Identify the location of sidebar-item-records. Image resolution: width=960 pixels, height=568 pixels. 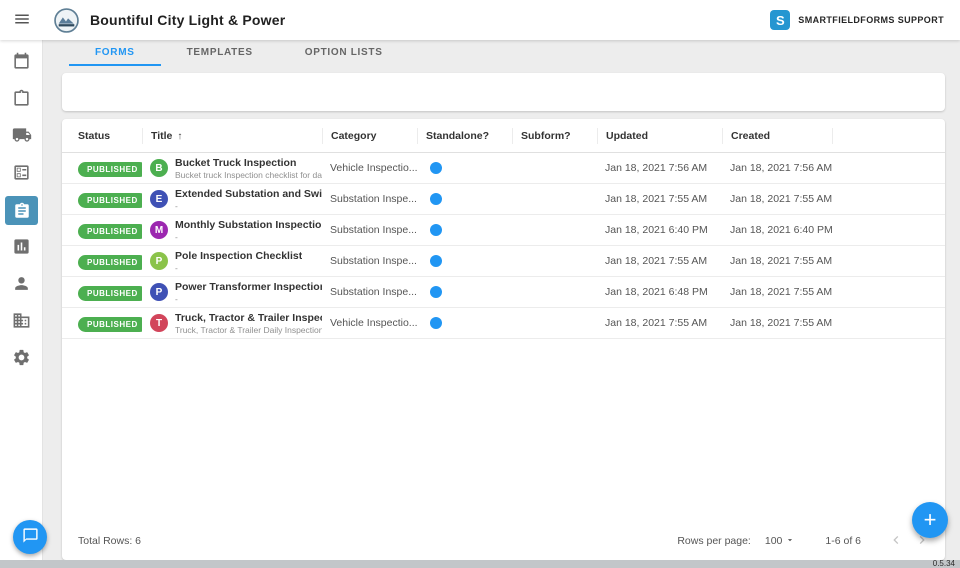
(21, 173).